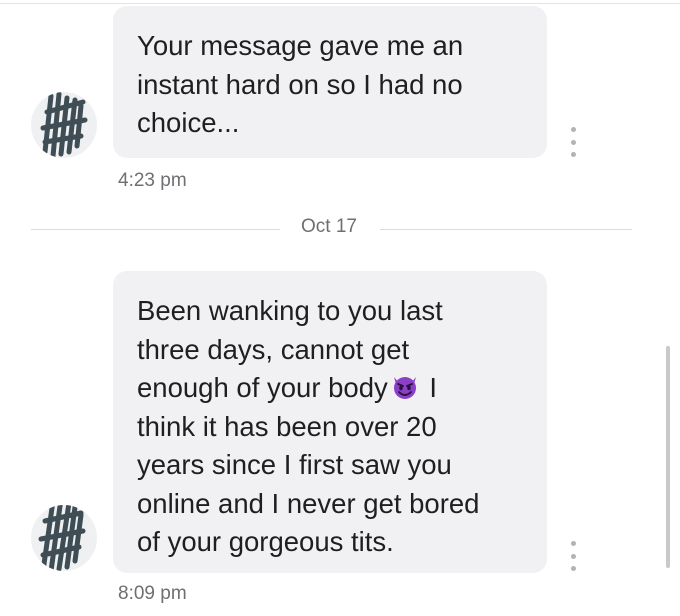 Image resolution: width=680 pixels, height=616 pixels. Describe the element at coordinates (329, 226) in the screenshot. I see `date-separator-label: Oct 17` at that location.